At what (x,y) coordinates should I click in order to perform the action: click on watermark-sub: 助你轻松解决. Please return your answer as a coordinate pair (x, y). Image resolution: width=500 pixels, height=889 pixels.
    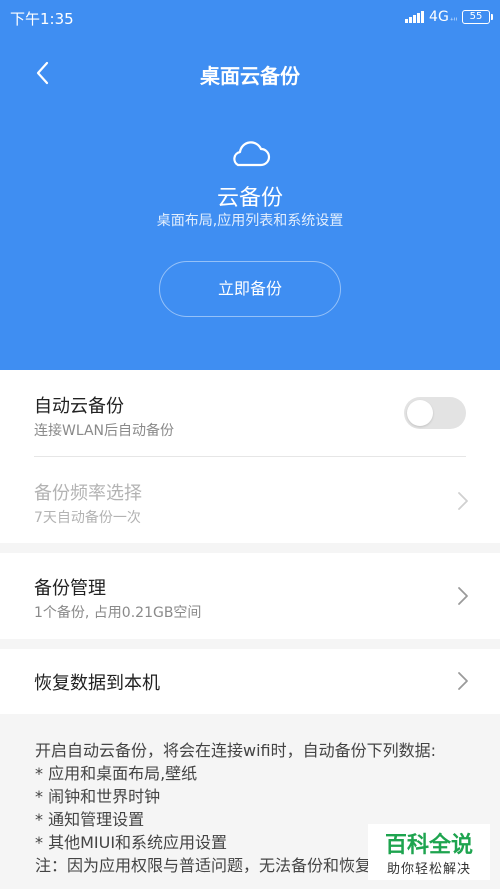
    Looking at the image, I should click on (428, 869).